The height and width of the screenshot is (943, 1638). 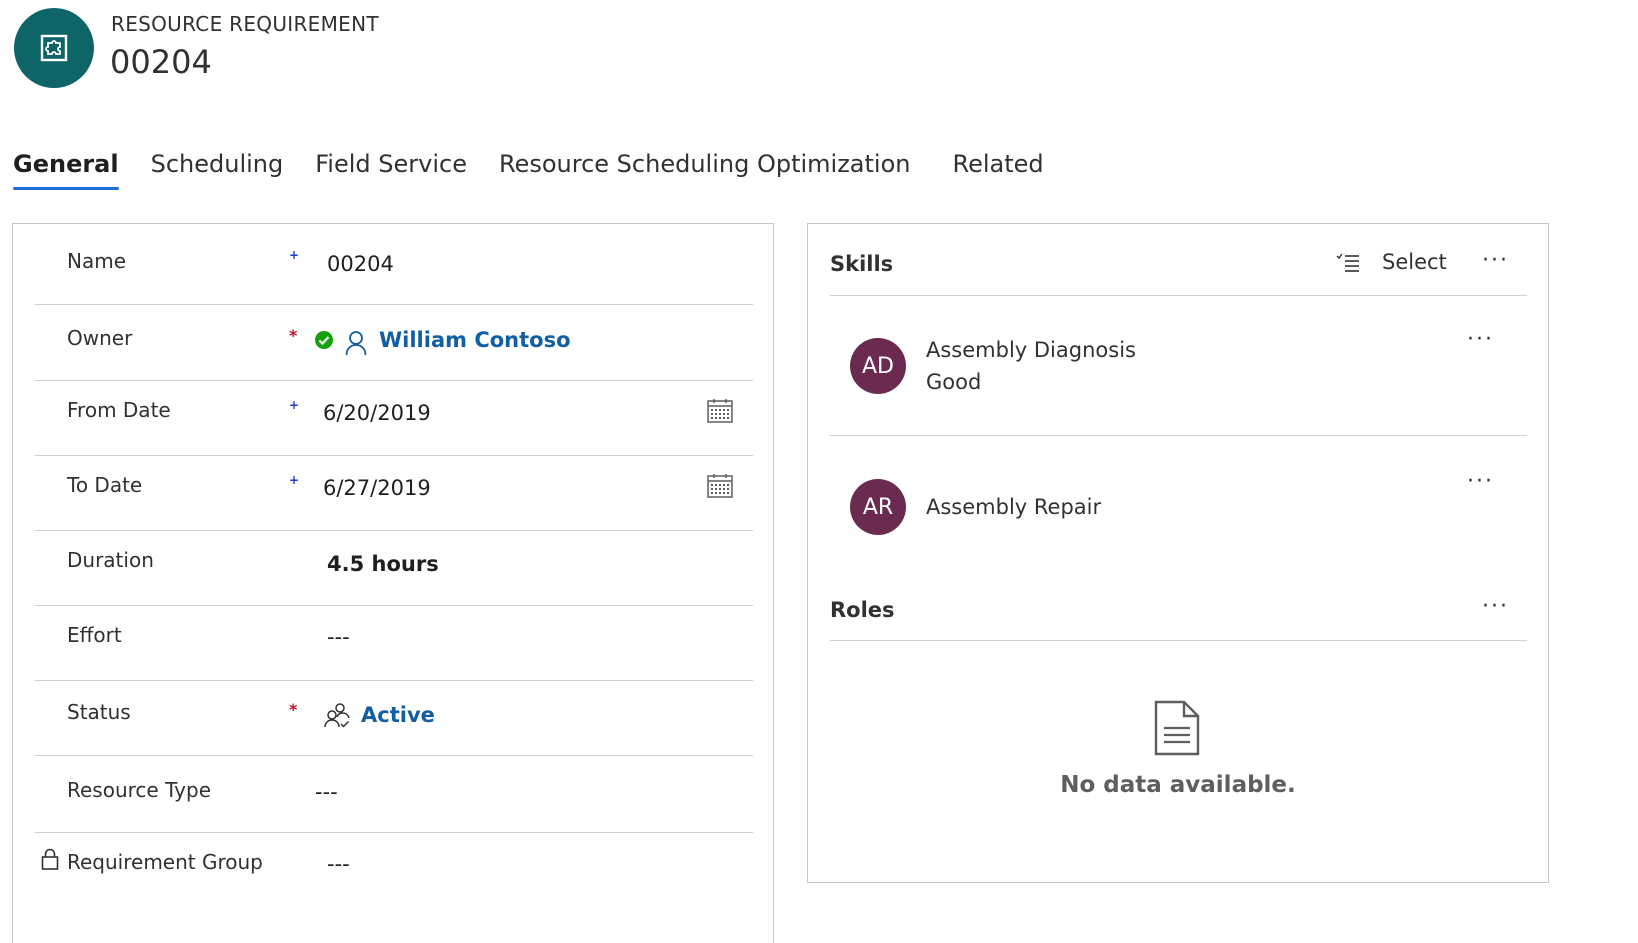 I want to click on to-date-label: To Date, so click(x=105, y=485).